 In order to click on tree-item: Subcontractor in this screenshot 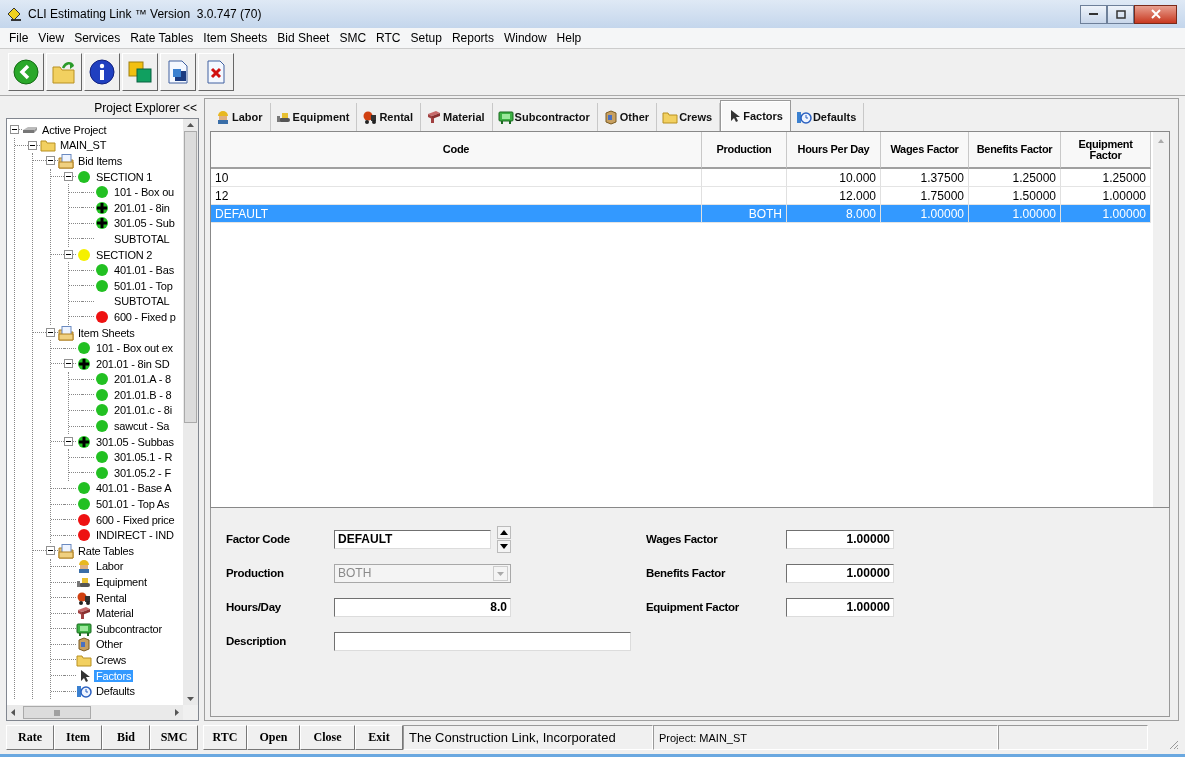, I will do `click(129, 628)`.